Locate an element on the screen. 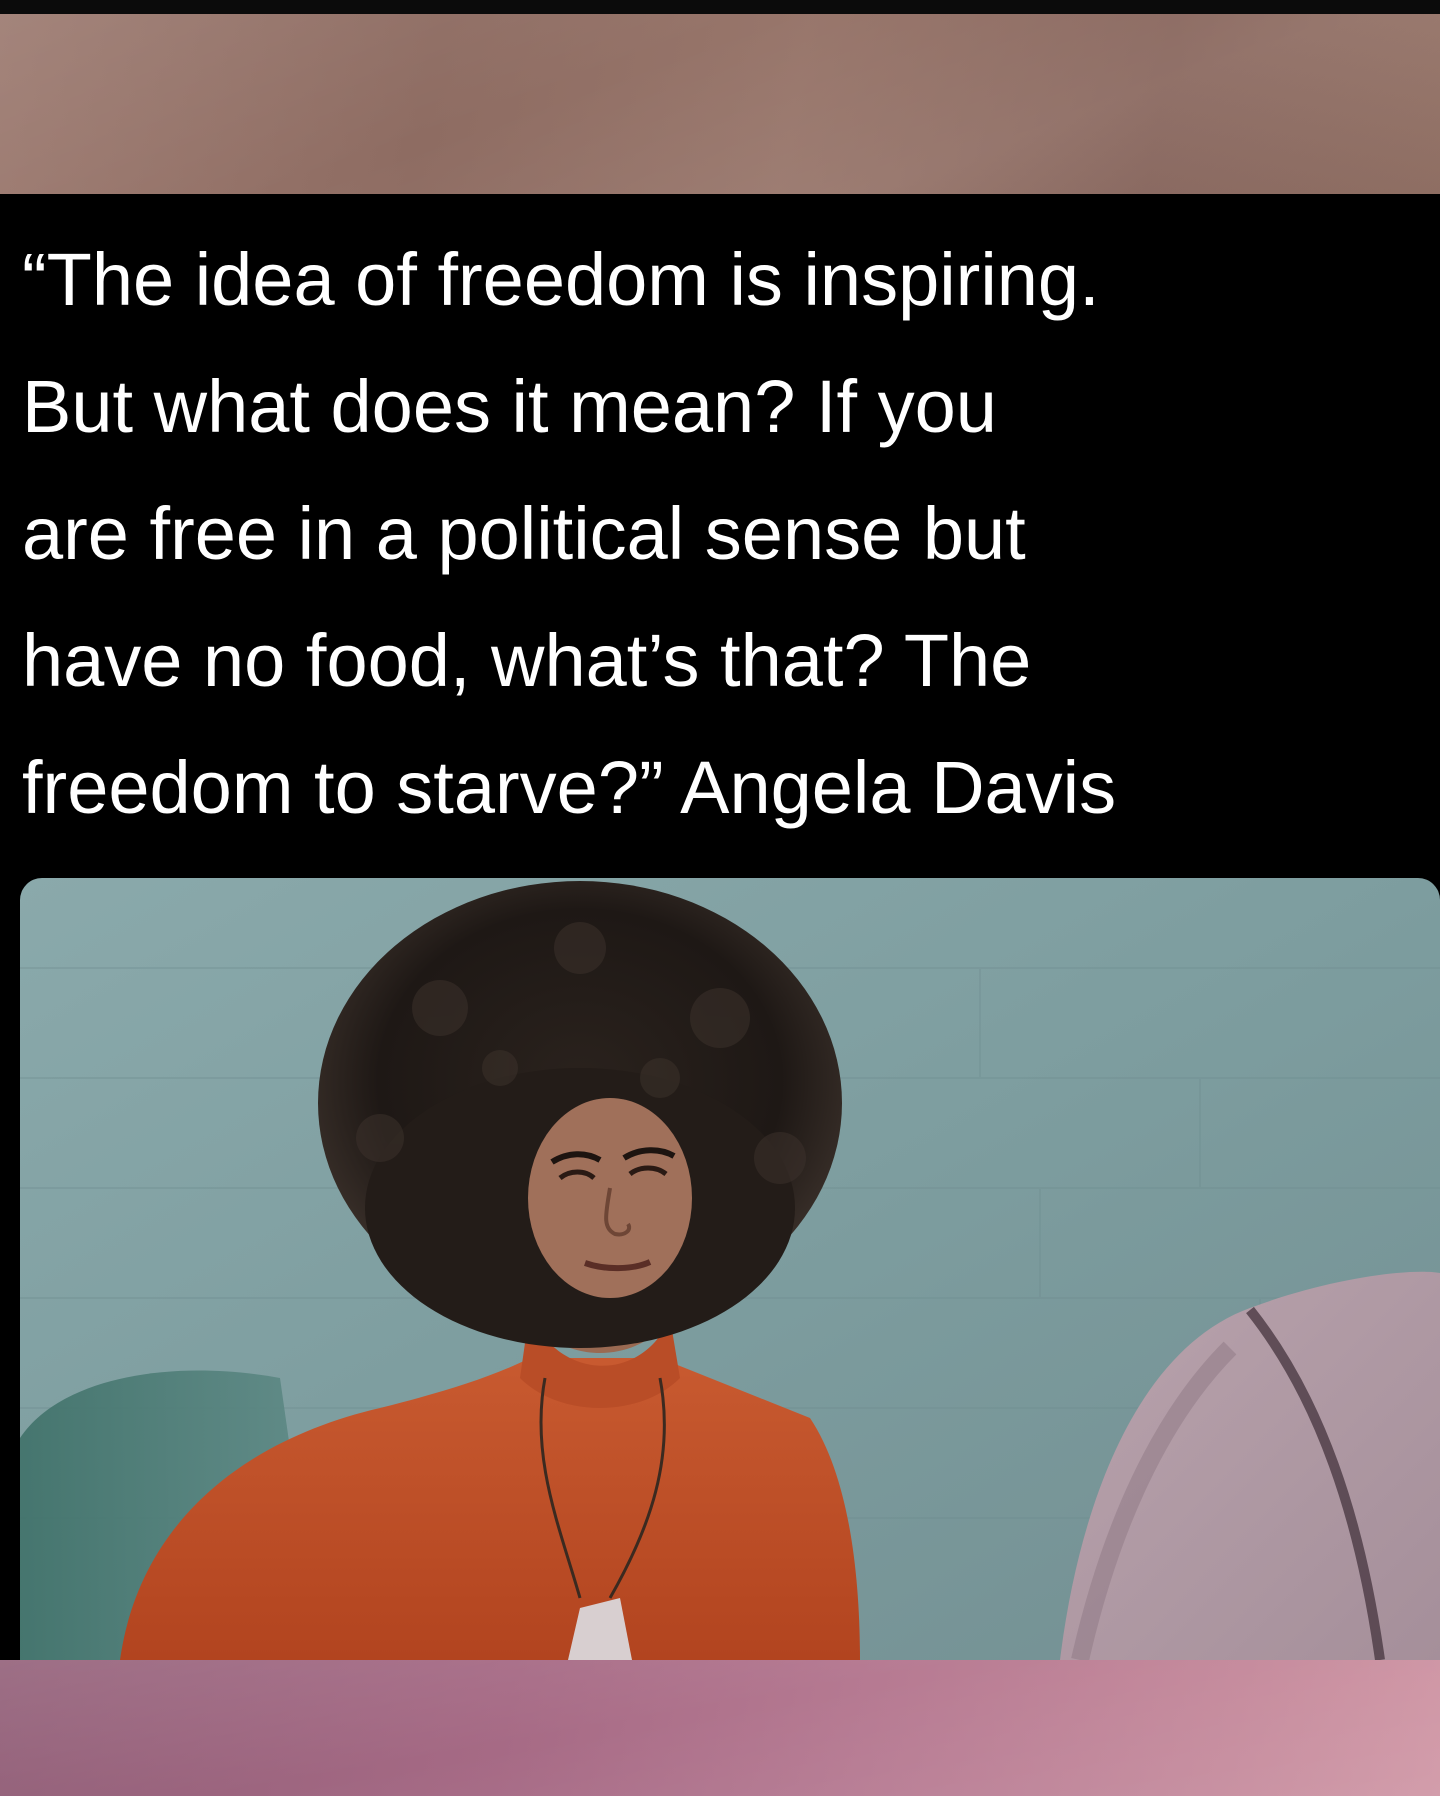  quote-line-3: are free in a political sense but is located at coordinates (524, 533).